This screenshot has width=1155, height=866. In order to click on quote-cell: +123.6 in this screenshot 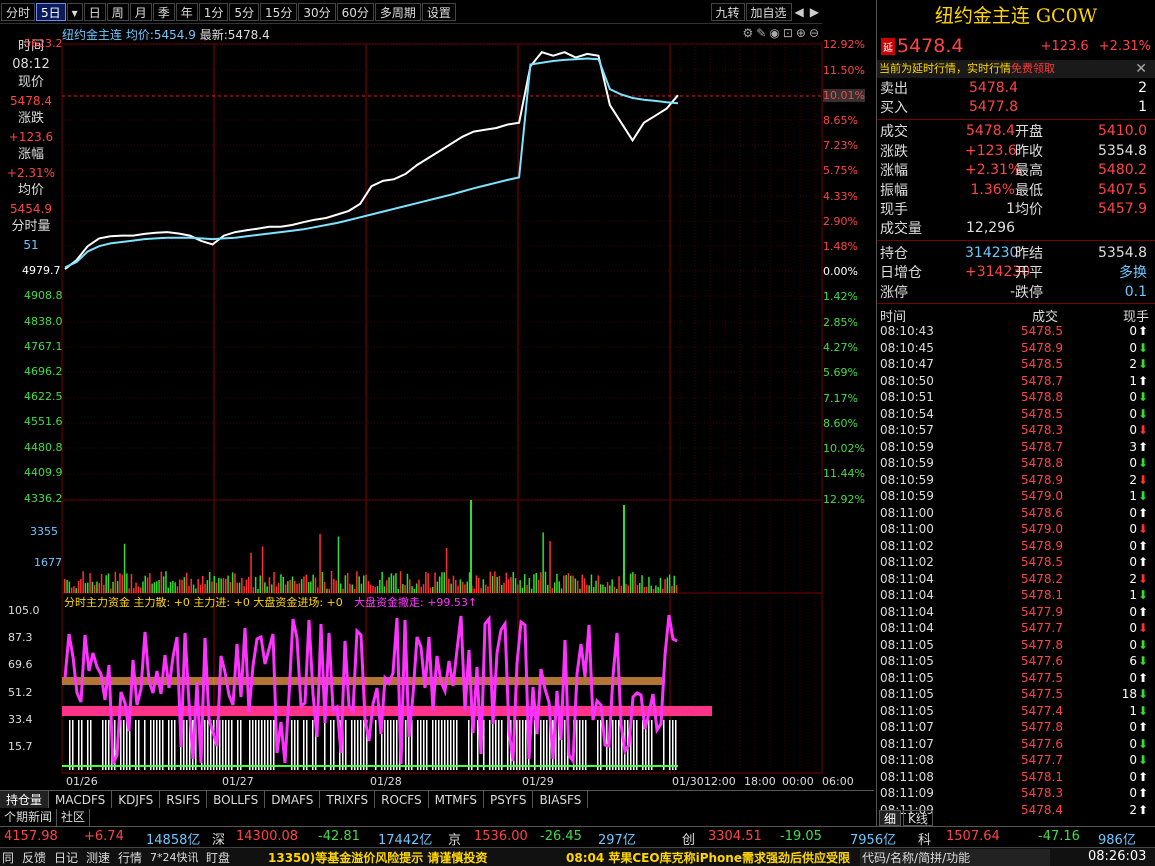, I will do `click(991, 150)`.